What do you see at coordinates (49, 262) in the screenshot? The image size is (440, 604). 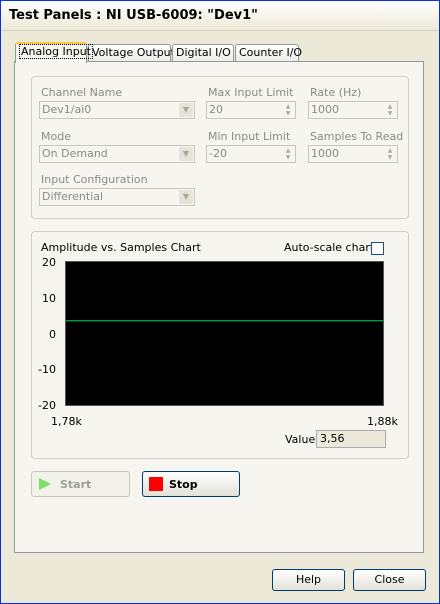 I see `y-tick-label: 20` at bounding box center [49, 262].